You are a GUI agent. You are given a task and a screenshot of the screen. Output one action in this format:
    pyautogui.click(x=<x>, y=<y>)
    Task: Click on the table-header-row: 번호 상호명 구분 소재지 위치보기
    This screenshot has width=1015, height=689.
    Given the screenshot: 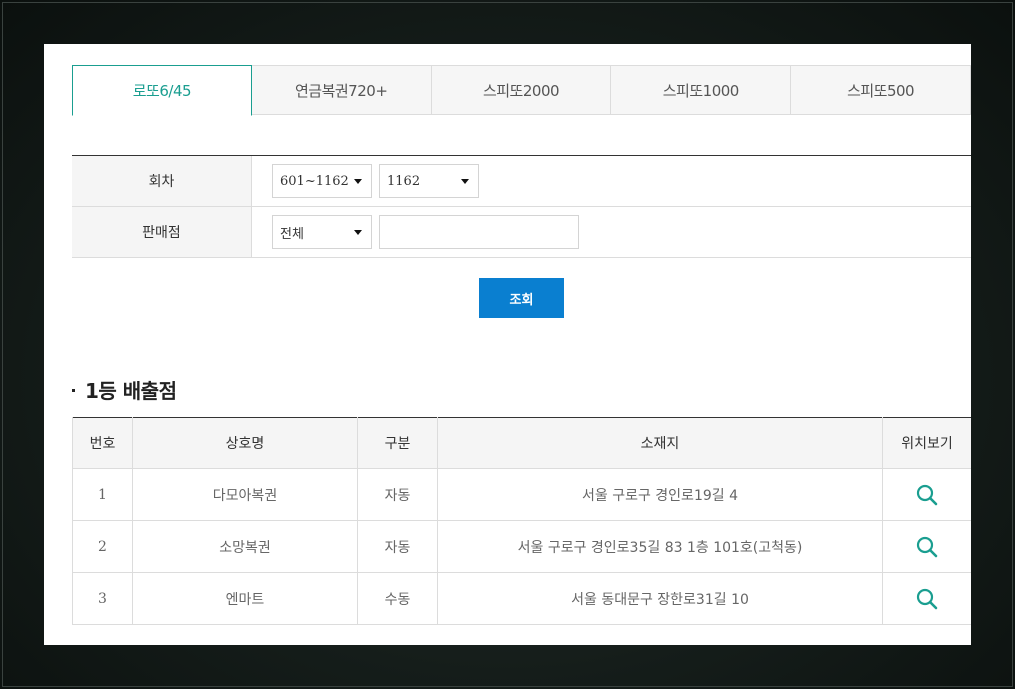 What is the action you would take?
    pyautogui.click(x=521, y=443)
    